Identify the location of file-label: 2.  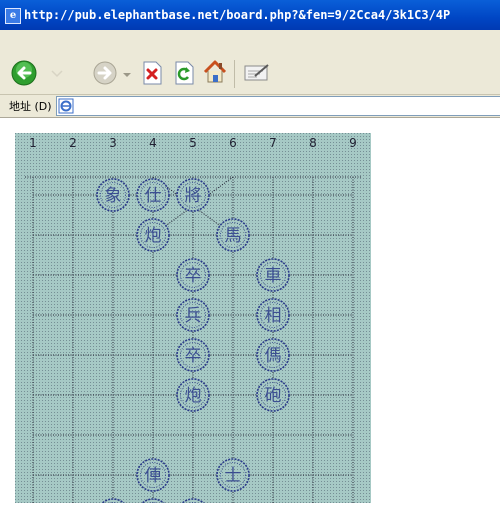
(73, 143).